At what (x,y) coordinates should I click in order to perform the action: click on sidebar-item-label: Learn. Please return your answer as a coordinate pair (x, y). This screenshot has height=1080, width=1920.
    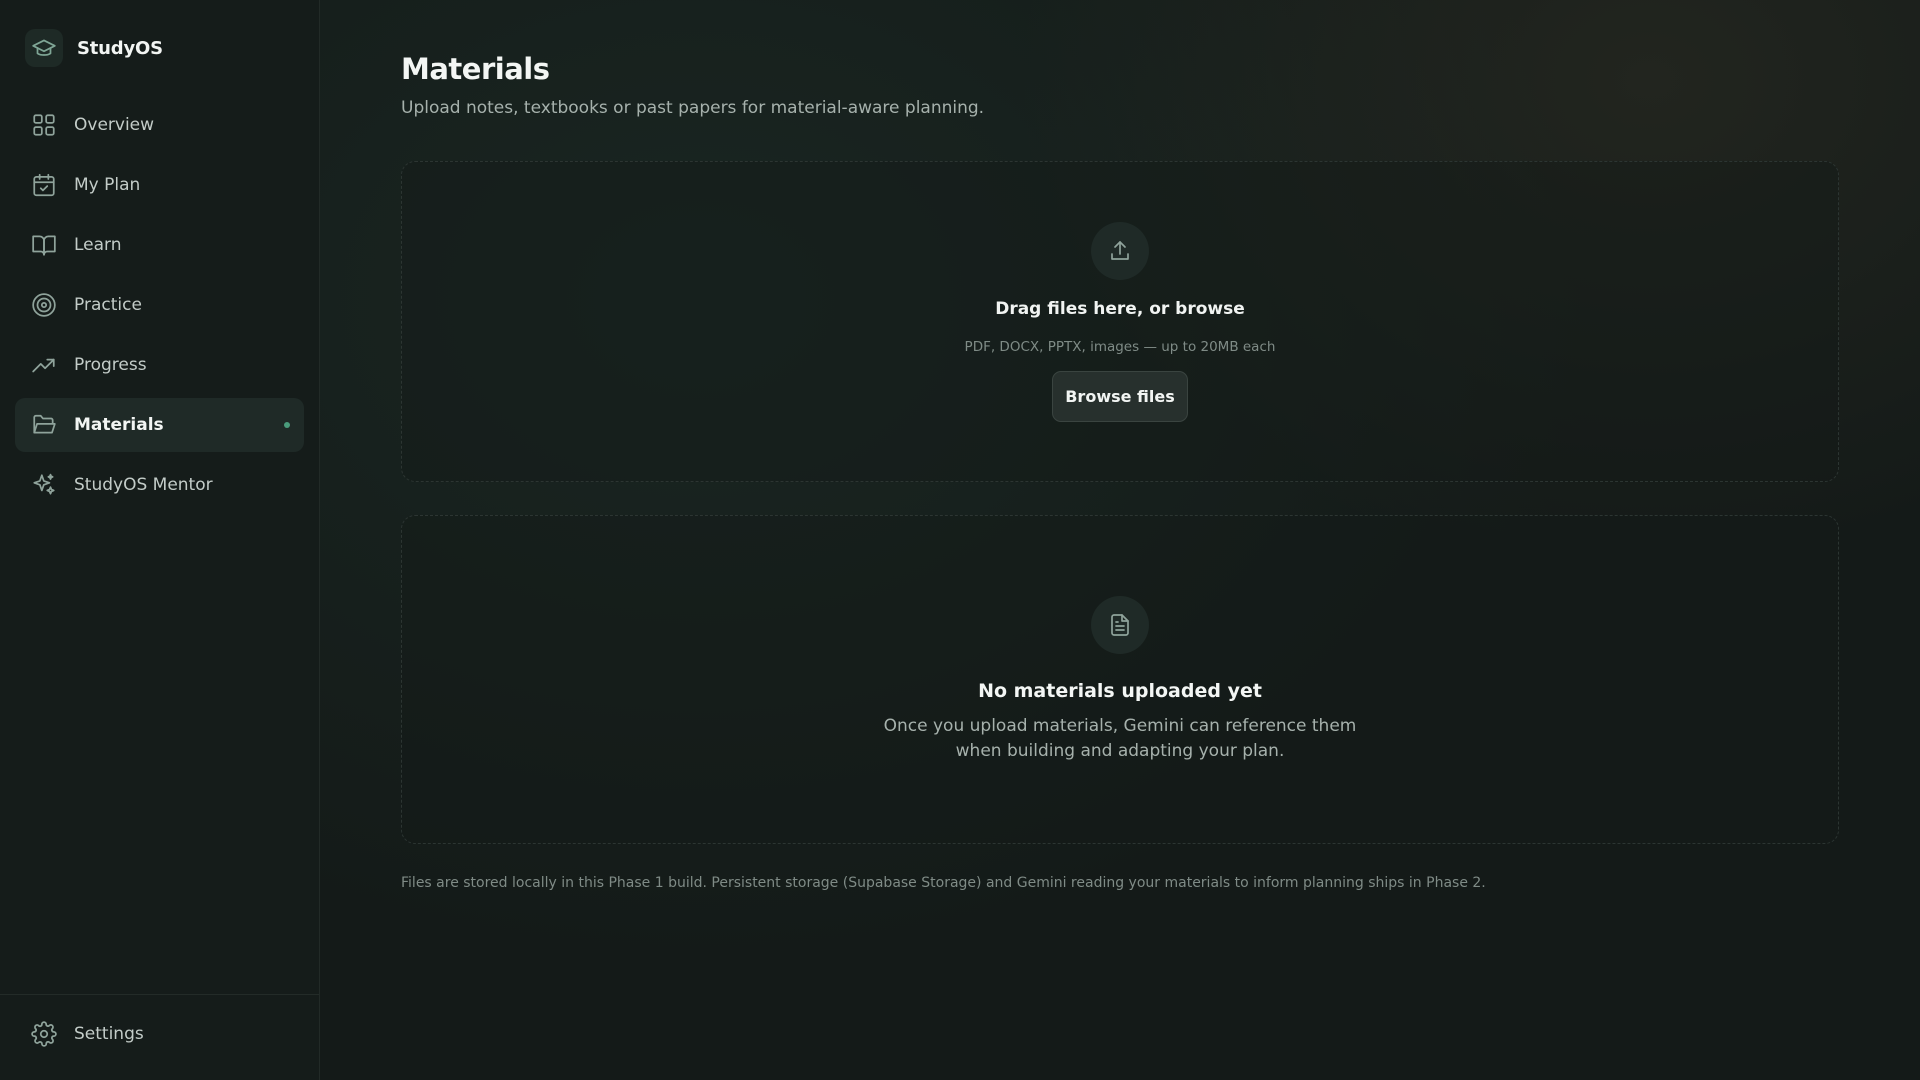
    Looking at the image, I should click on (98, 245).